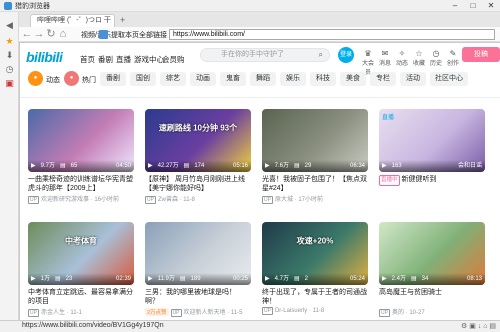  What do you see at coordinates (449, 79) in the screenshot?
I see `channel-pill: 社区中心` at bounding box center [449, 79].